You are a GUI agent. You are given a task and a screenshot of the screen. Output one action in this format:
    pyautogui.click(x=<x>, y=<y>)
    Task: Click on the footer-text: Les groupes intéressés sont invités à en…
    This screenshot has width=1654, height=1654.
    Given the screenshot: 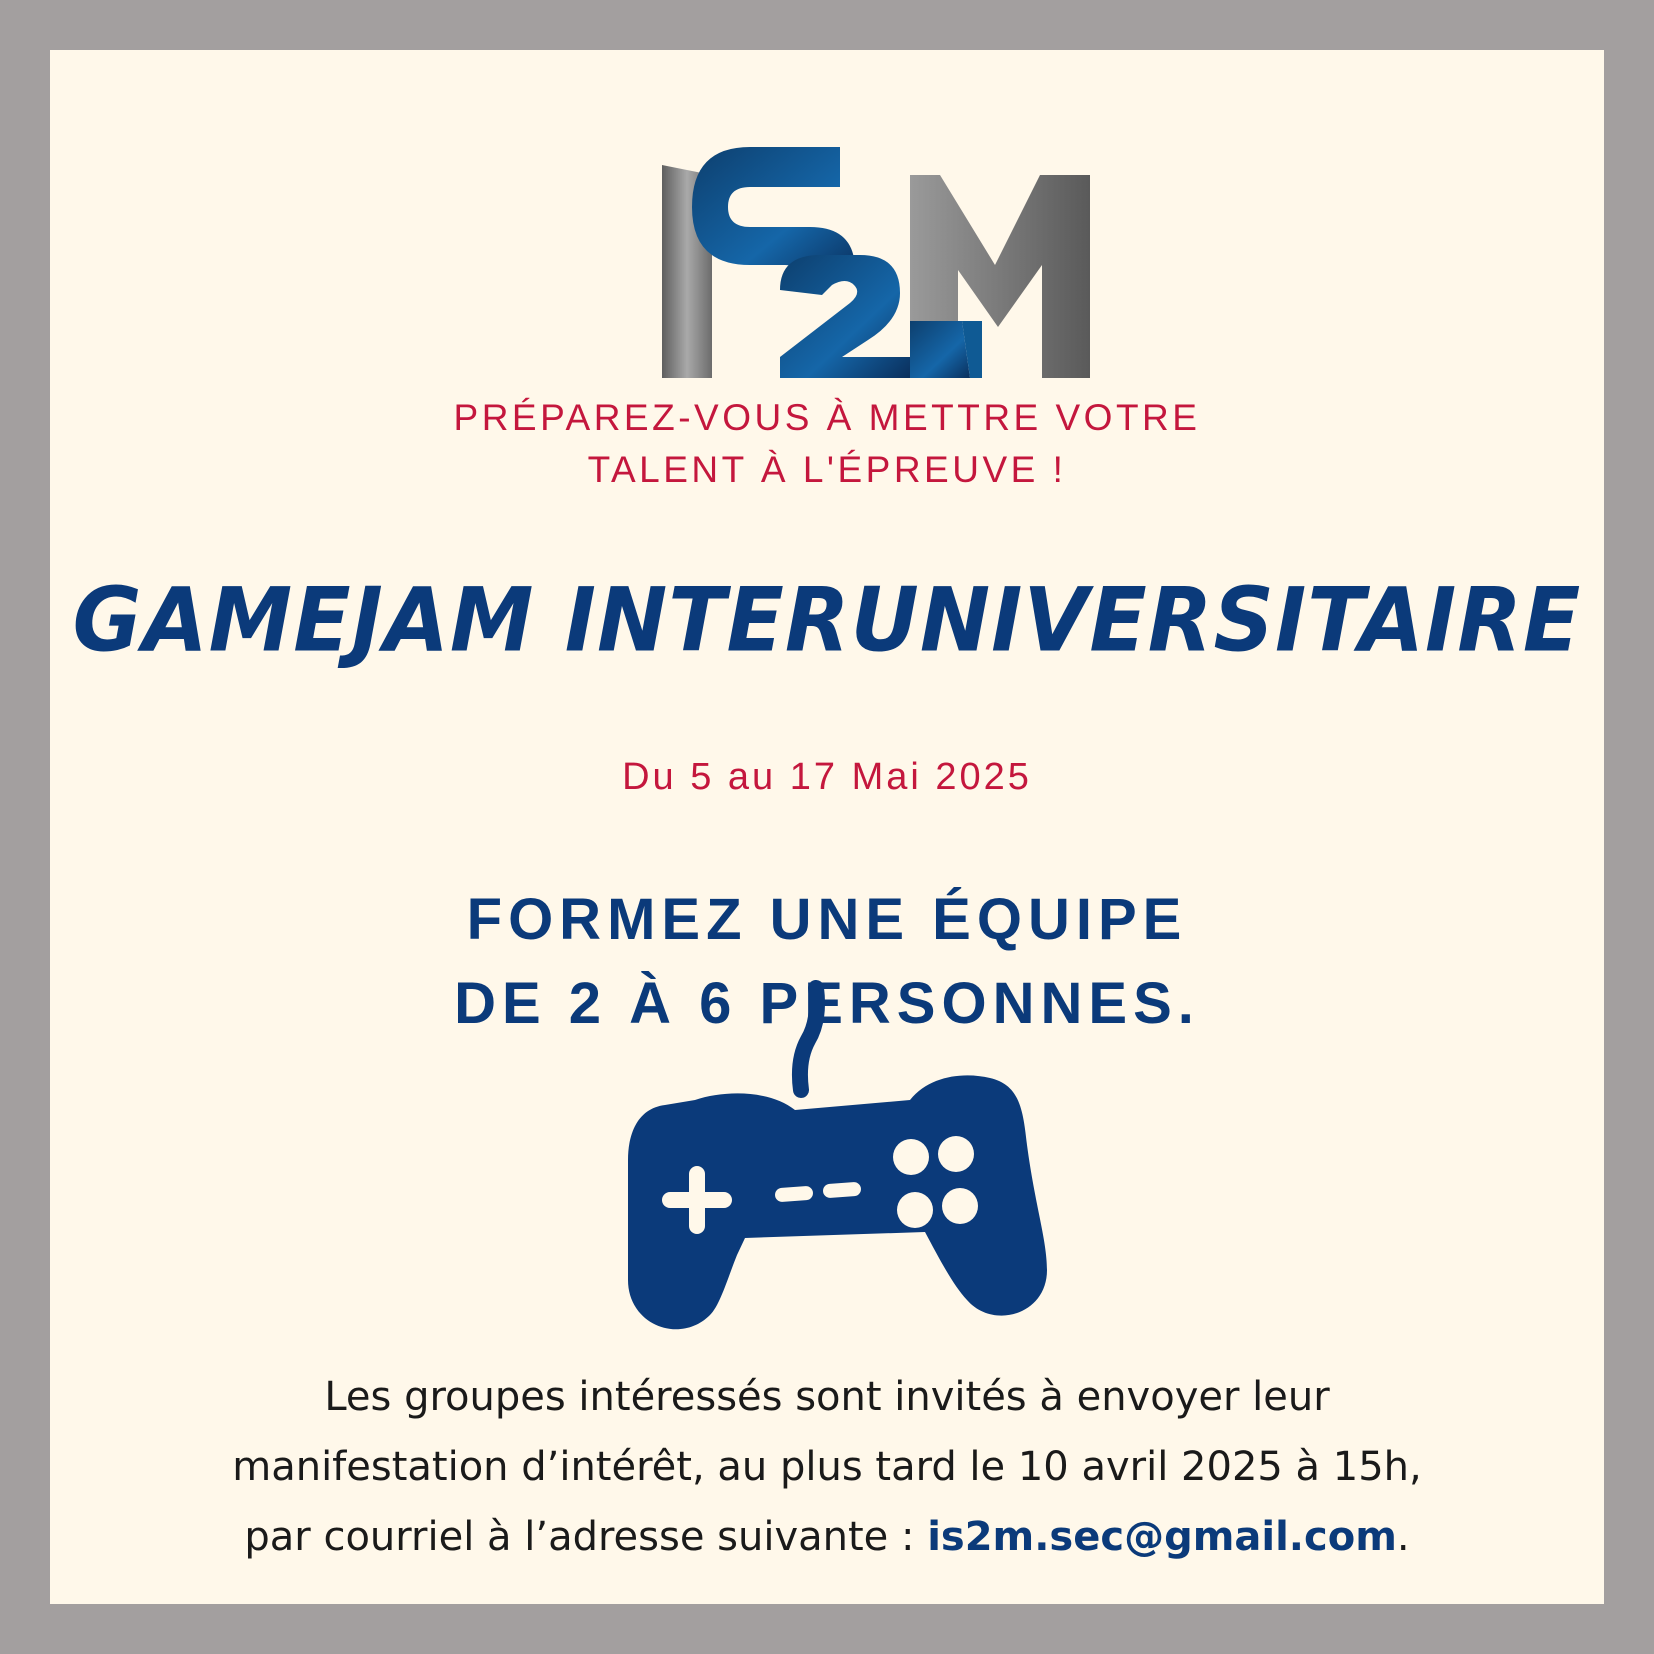 What is the action you would take?
    pyautogui.click(x=827, y=1467)
    